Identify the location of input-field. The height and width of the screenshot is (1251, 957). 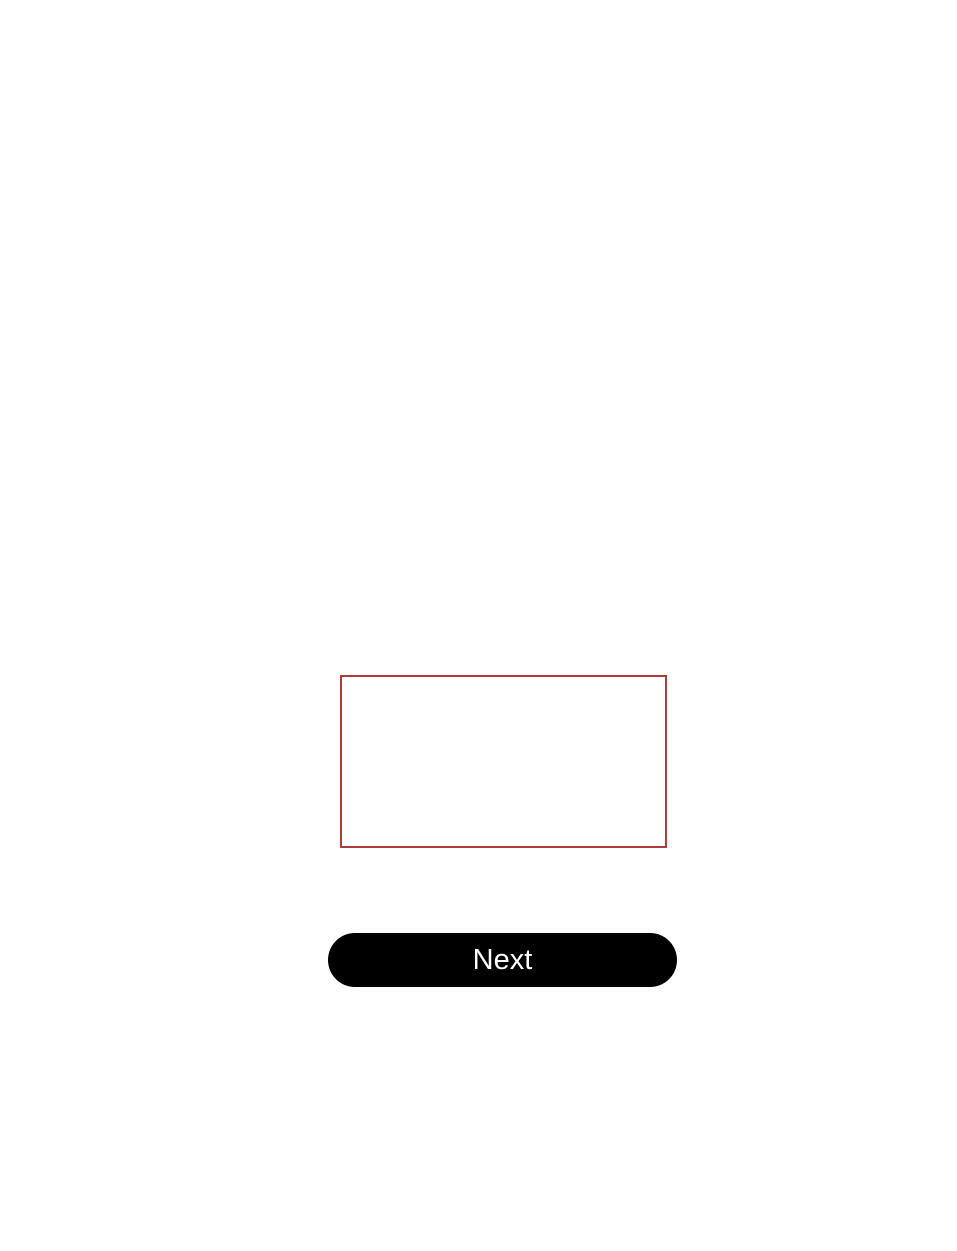
(503, 761).